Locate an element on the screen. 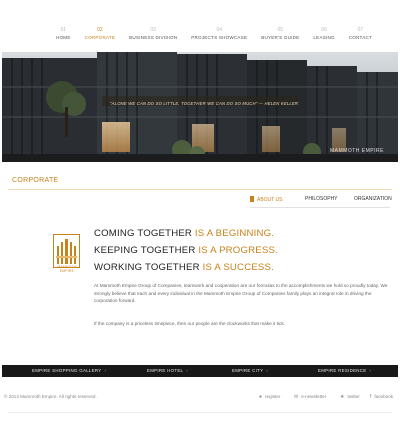  headline-tail: IS A BEGINNING. is located at coordinates (233, 233).